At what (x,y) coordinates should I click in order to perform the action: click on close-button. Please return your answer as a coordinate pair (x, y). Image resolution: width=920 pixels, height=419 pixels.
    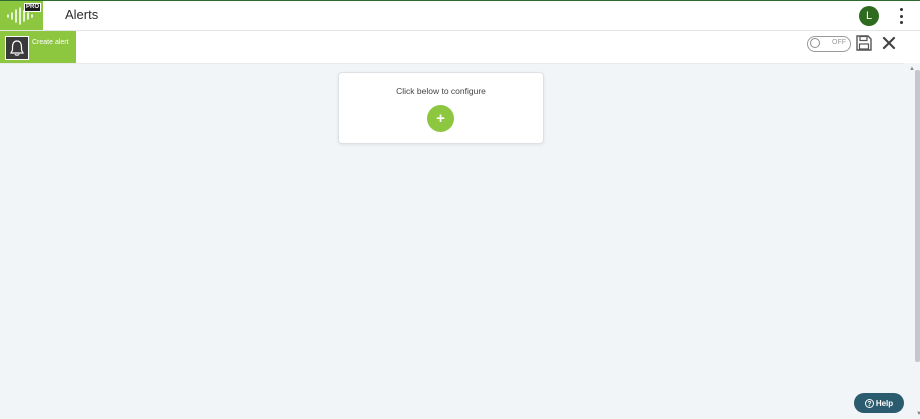
    Looking at the image, I should click on (889, 43).